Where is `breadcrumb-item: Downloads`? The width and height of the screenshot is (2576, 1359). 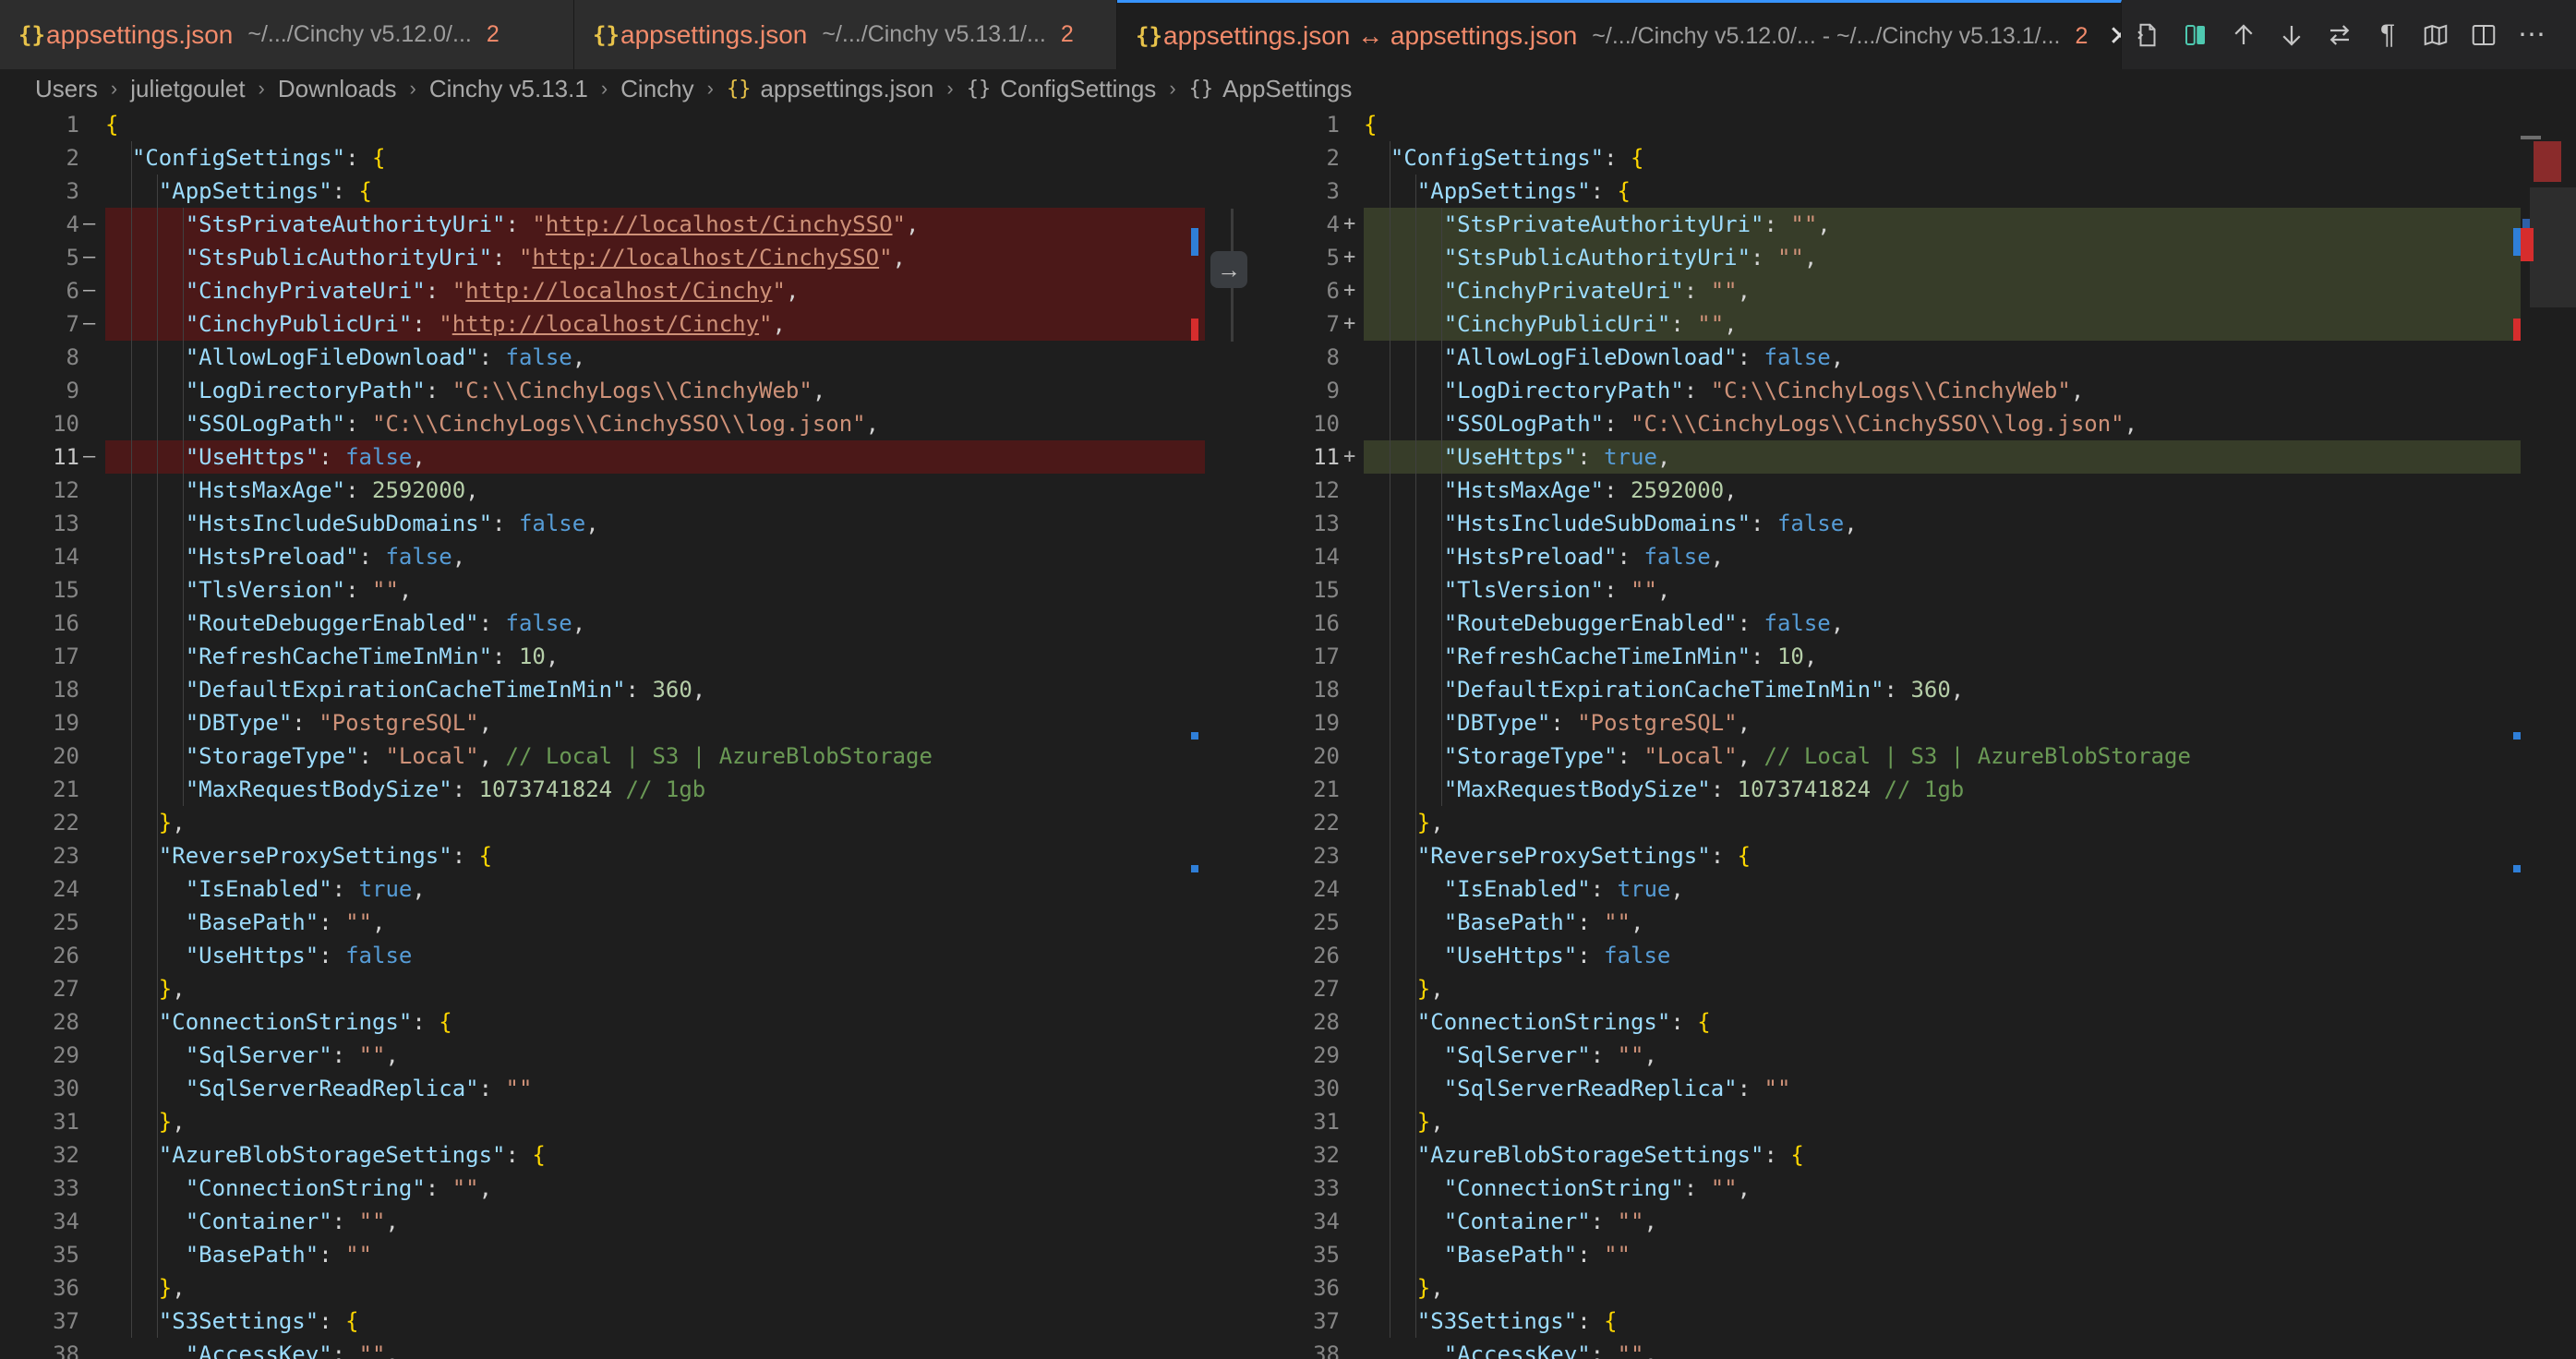 breadcrumb-item: Downloads is located at coordinates (337, 89).